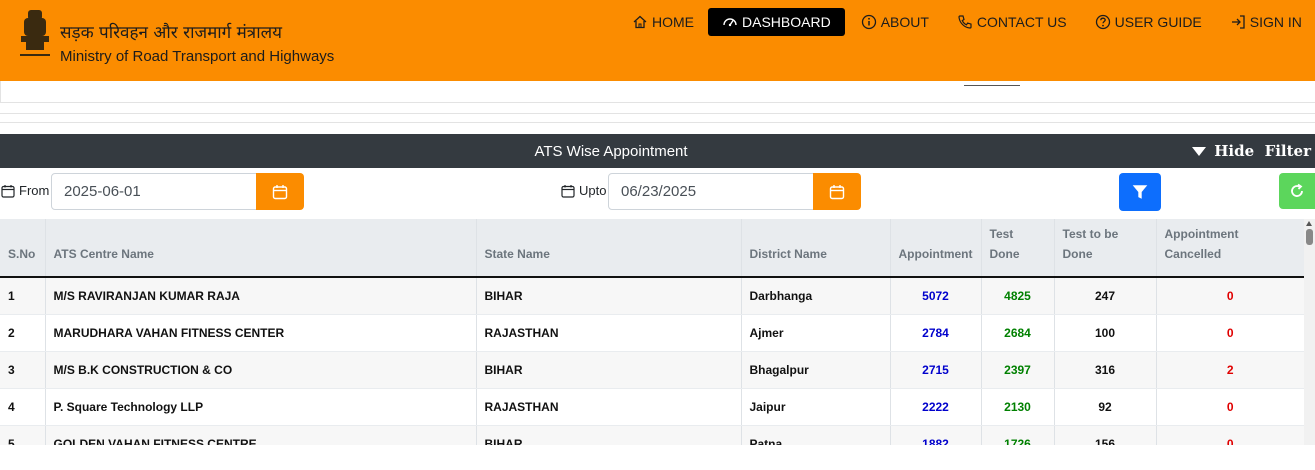 This screenshot has height=470, width=1315. What do you see at coordinates (1018, 333) in the screenshot?
I see `cell-test-done: 2684` at bounding box center [1018, 333].